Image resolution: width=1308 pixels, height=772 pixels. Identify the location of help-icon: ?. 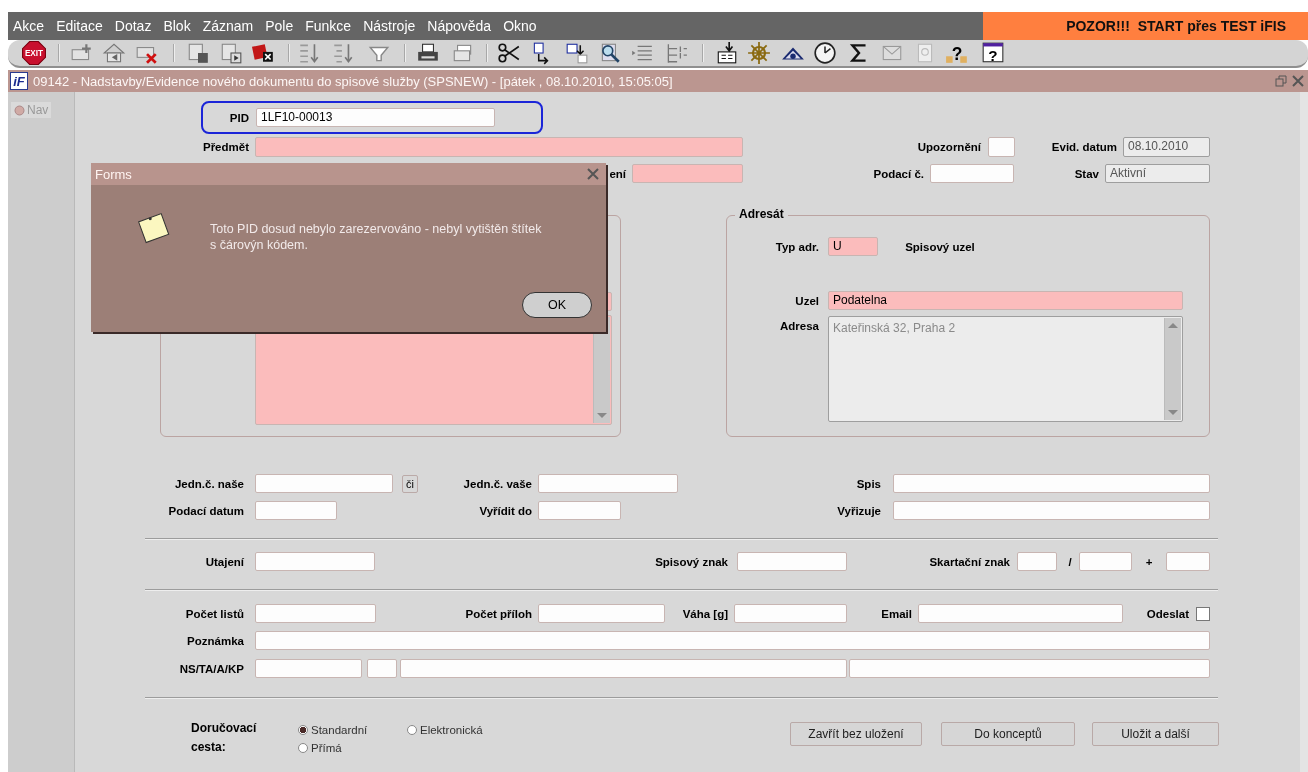
(993, 53).